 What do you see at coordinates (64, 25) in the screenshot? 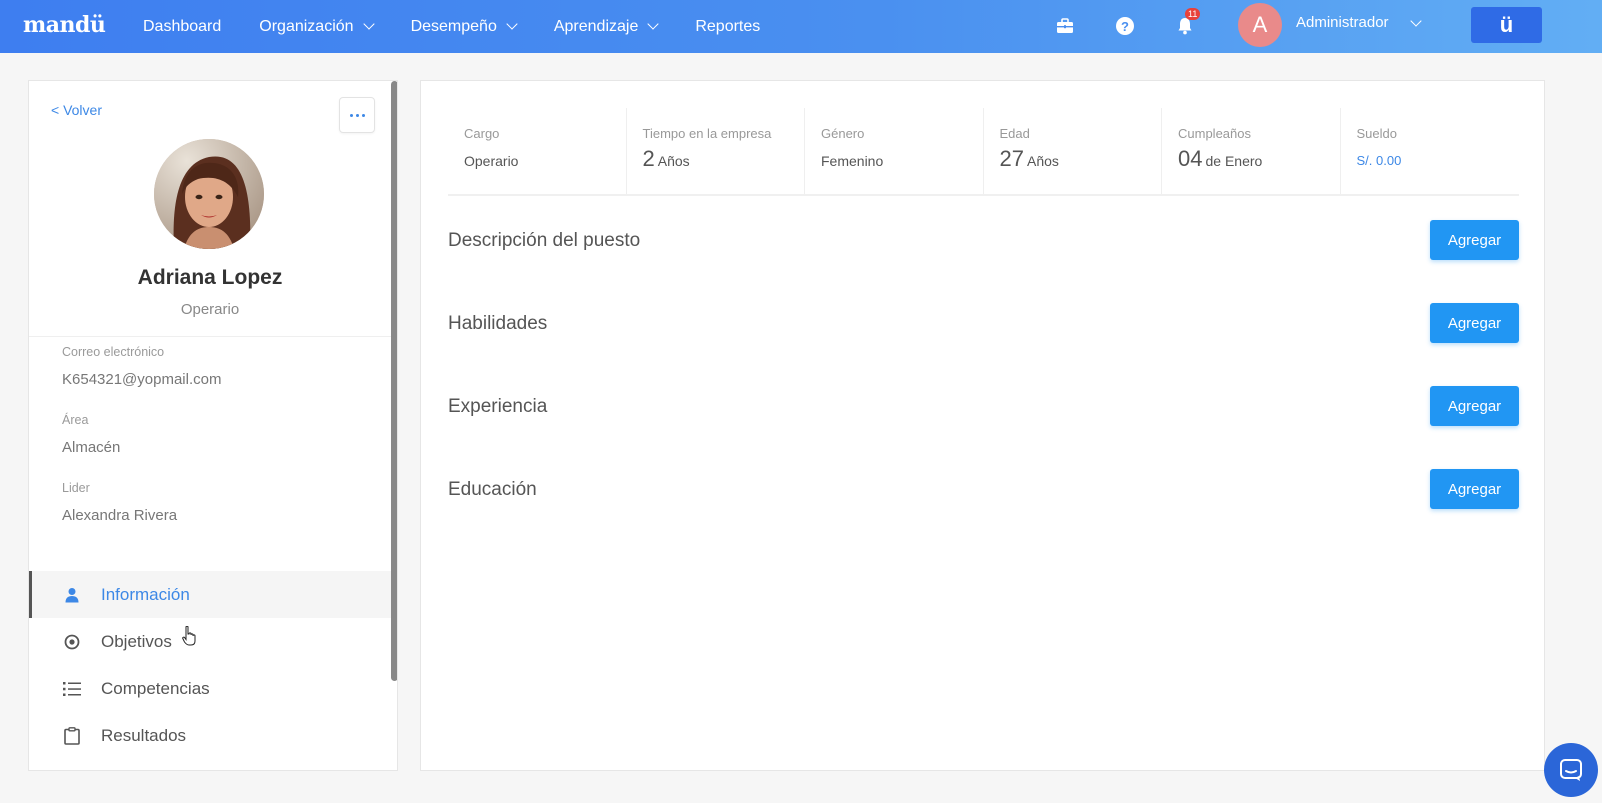
I see `app-logo: mandü` at bounding box center [64, 25].